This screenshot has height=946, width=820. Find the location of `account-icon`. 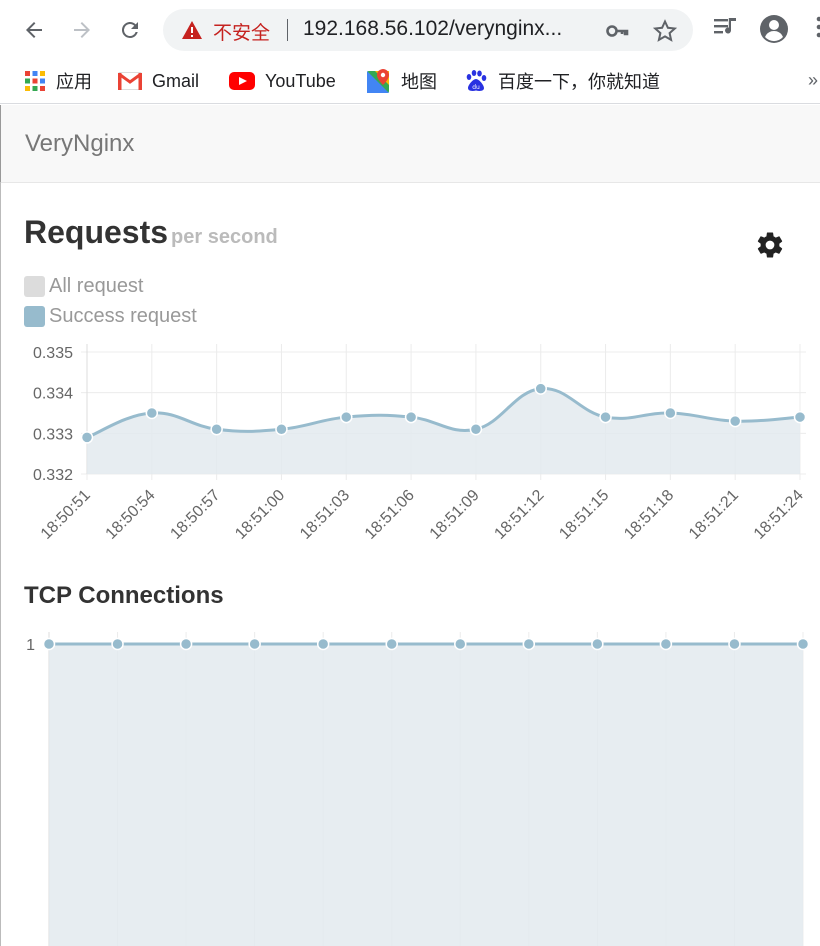

account-icon is located at coordinates (774, 29).